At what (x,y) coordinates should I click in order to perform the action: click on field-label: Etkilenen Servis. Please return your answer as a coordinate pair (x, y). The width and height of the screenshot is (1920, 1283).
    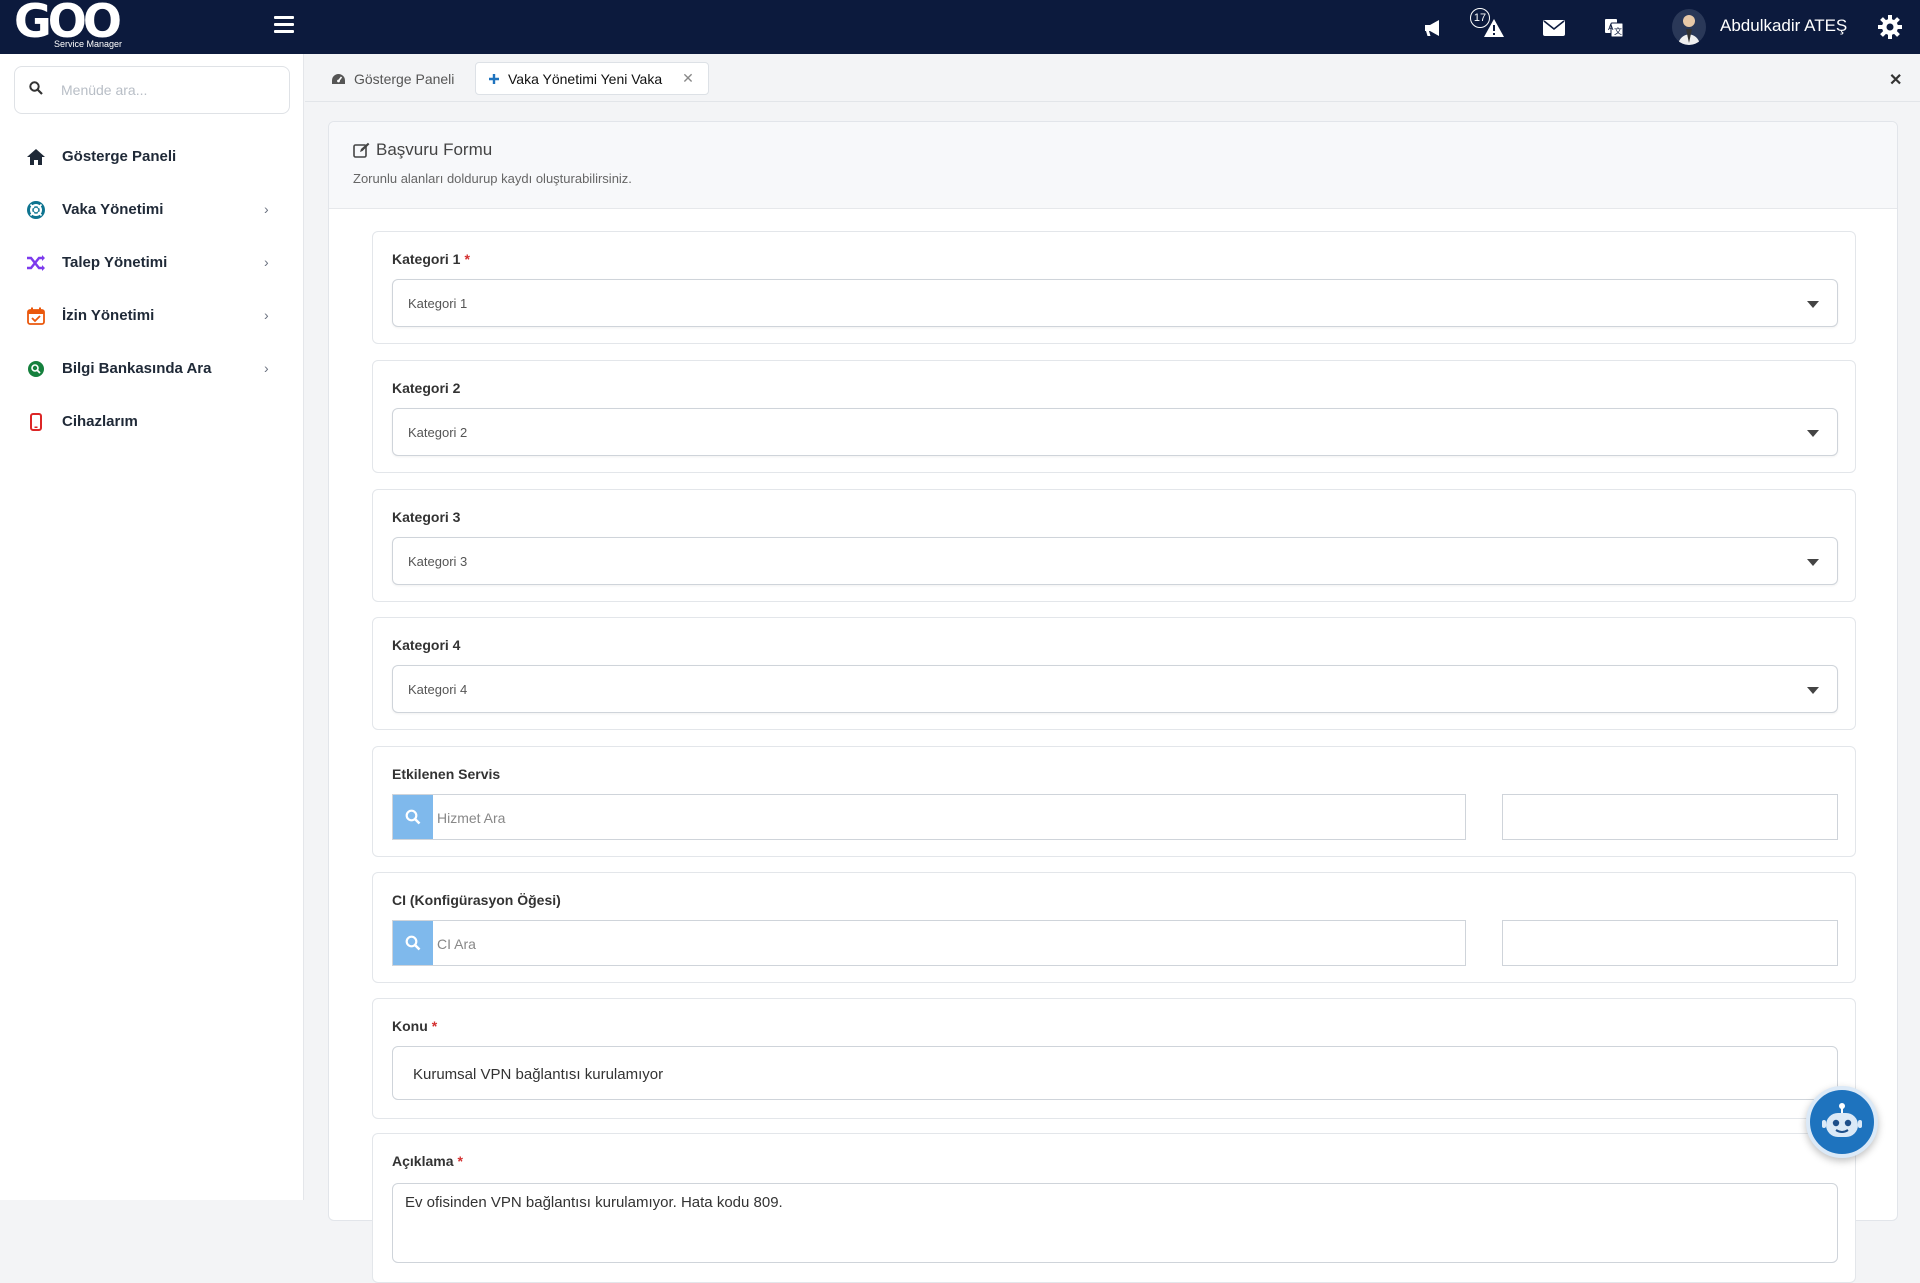
    Looking at the image, I should click on (446, 774).